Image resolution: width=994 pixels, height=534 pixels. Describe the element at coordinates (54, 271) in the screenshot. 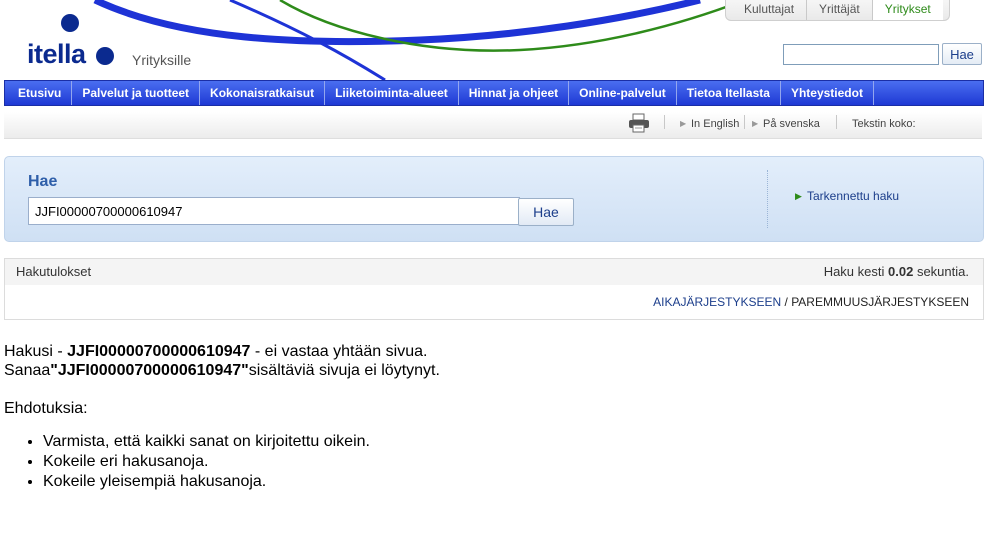

I see `results-title: Hakutulokset` at that location.